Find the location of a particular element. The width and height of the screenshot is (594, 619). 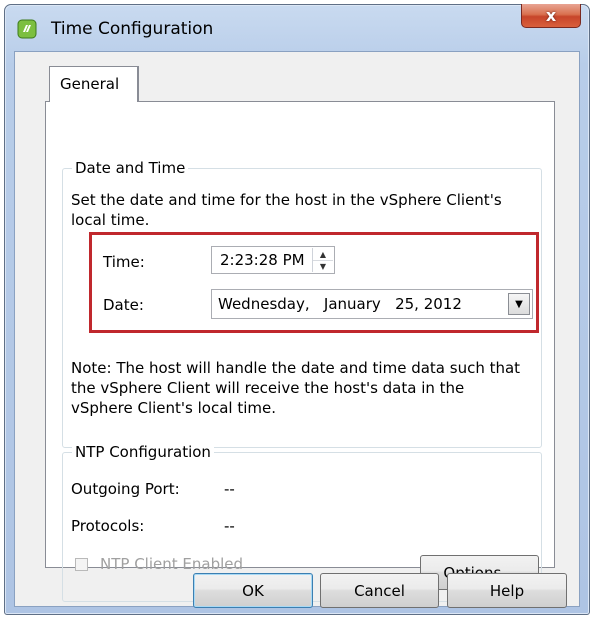

outgoing-port-label: Outgoing Port: is located at coordinates (125, 489).